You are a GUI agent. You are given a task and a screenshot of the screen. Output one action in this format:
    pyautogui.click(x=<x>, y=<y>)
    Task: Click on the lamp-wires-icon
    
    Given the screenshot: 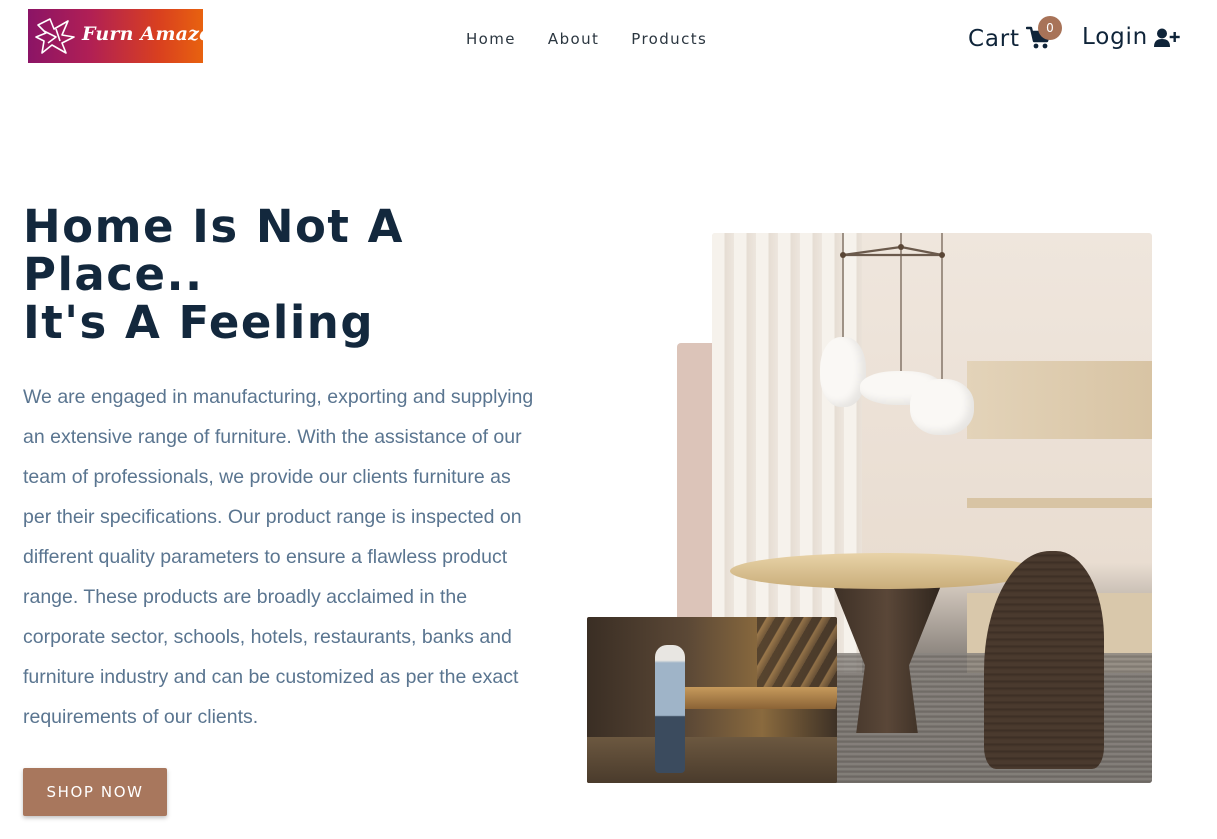 What is the action you would take?
    pyautogui.click(x=892, y=306)
    